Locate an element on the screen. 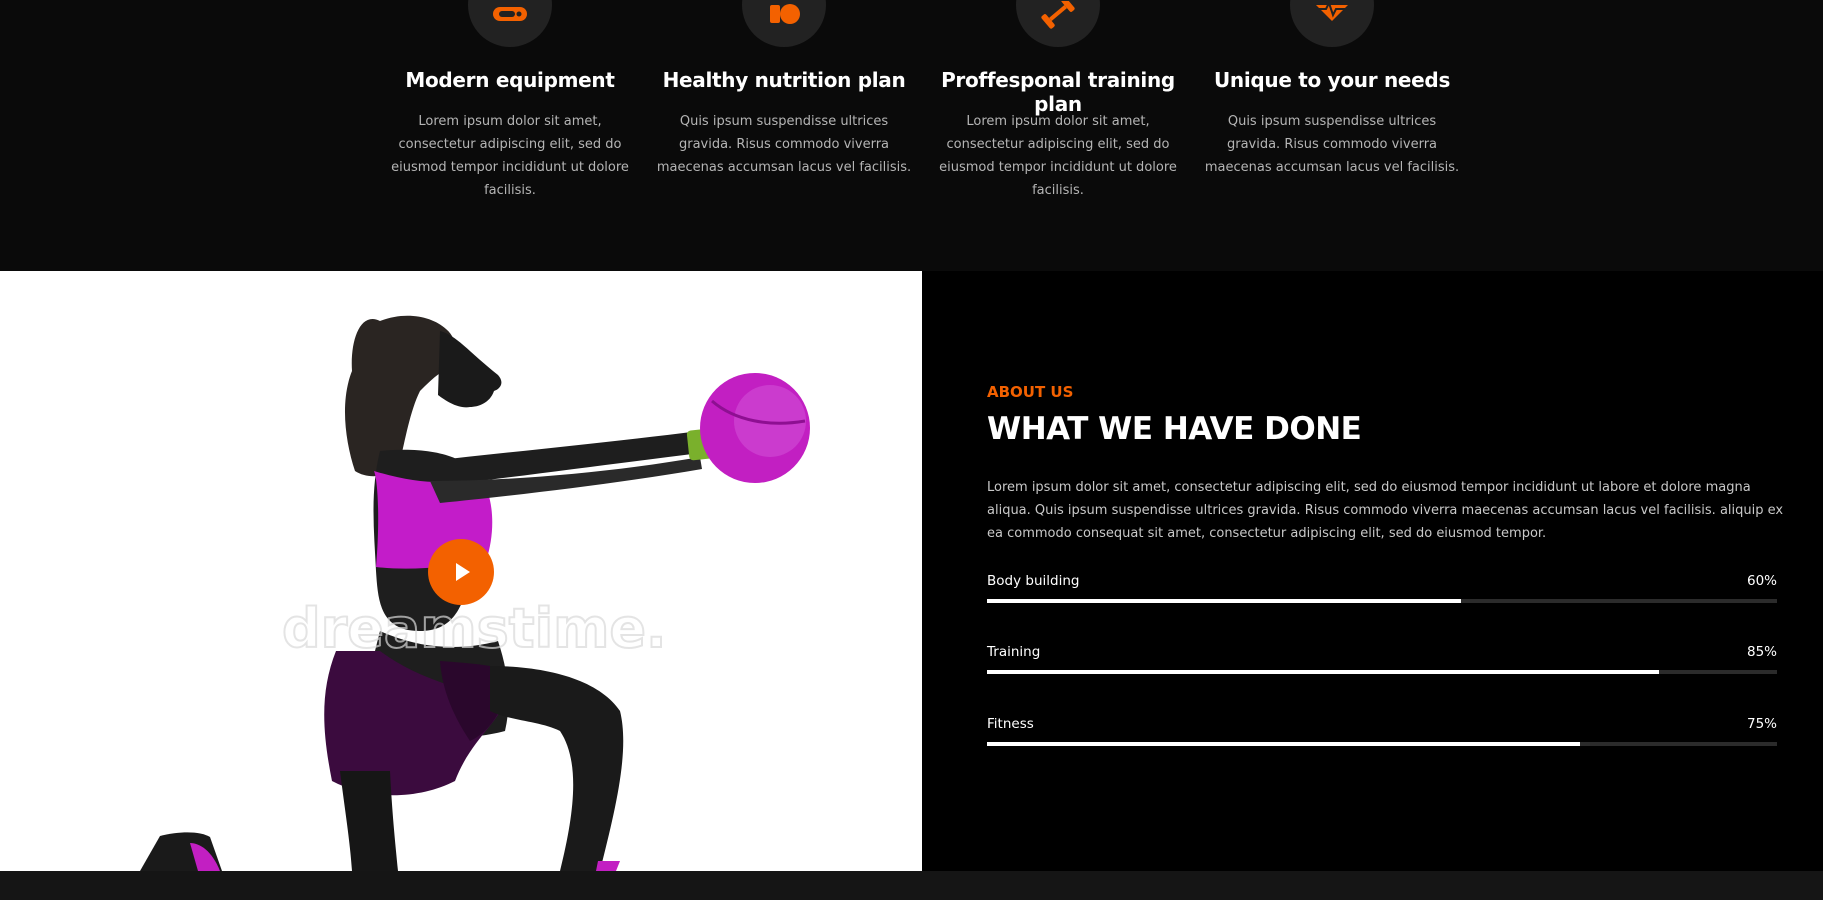 The width and height of the screenshot is (1823, 900). skill-name: Body building is located at coordinates (1033, 581).